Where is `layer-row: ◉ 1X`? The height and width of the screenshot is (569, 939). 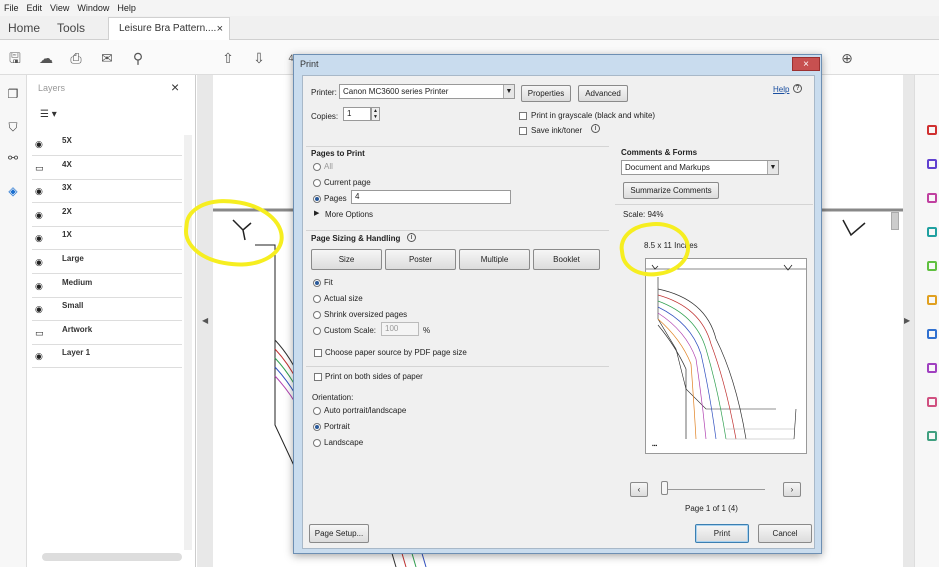 layer-row: ◉ 1X is located at coordinates (107, 239).